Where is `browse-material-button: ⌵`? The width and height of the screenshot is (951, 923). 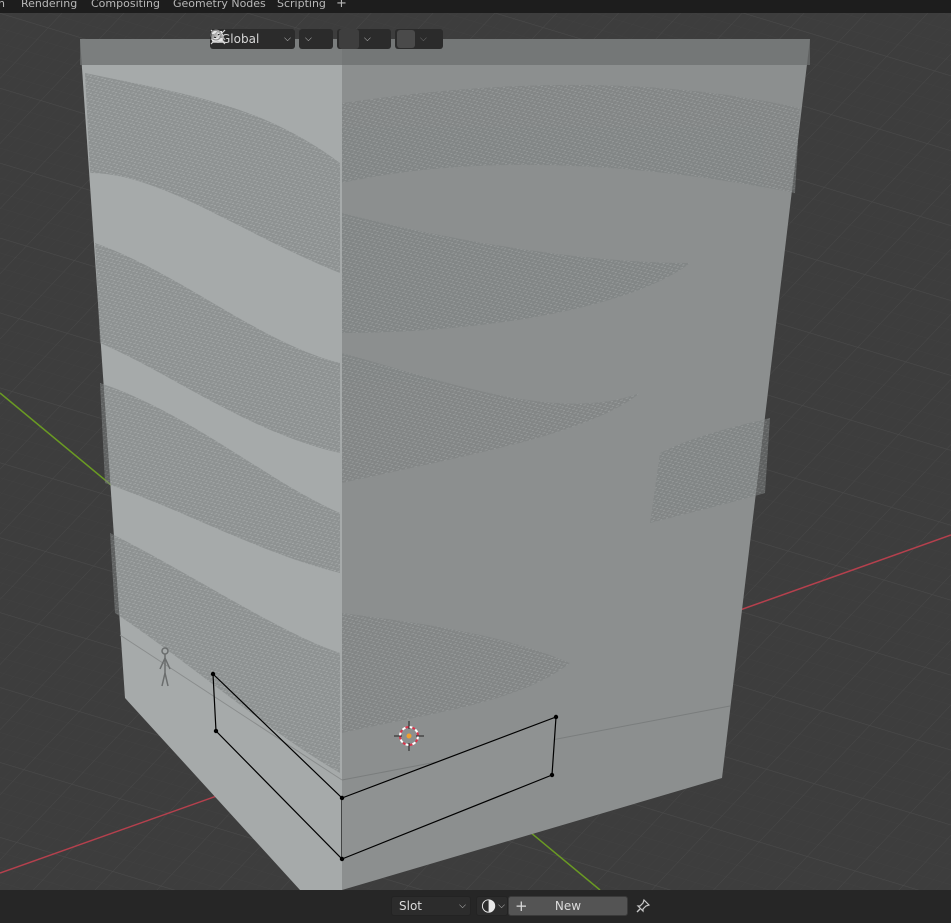
browse-material-button: ⌵ is located at coordinates (492, 906).